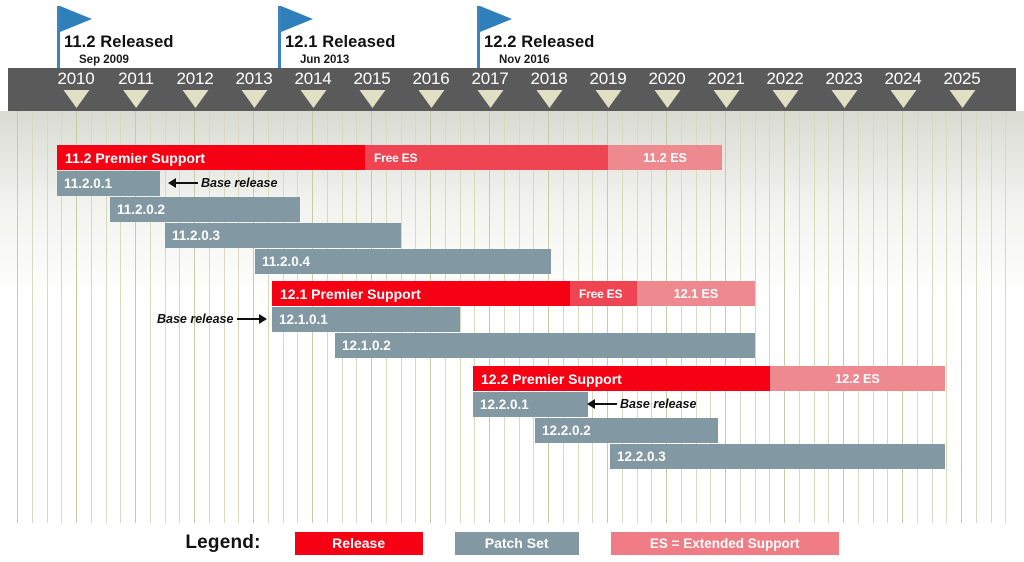 The image size is (1024, 562). I want to click on milestone-title: 11.2 Released, so click(119, 42).